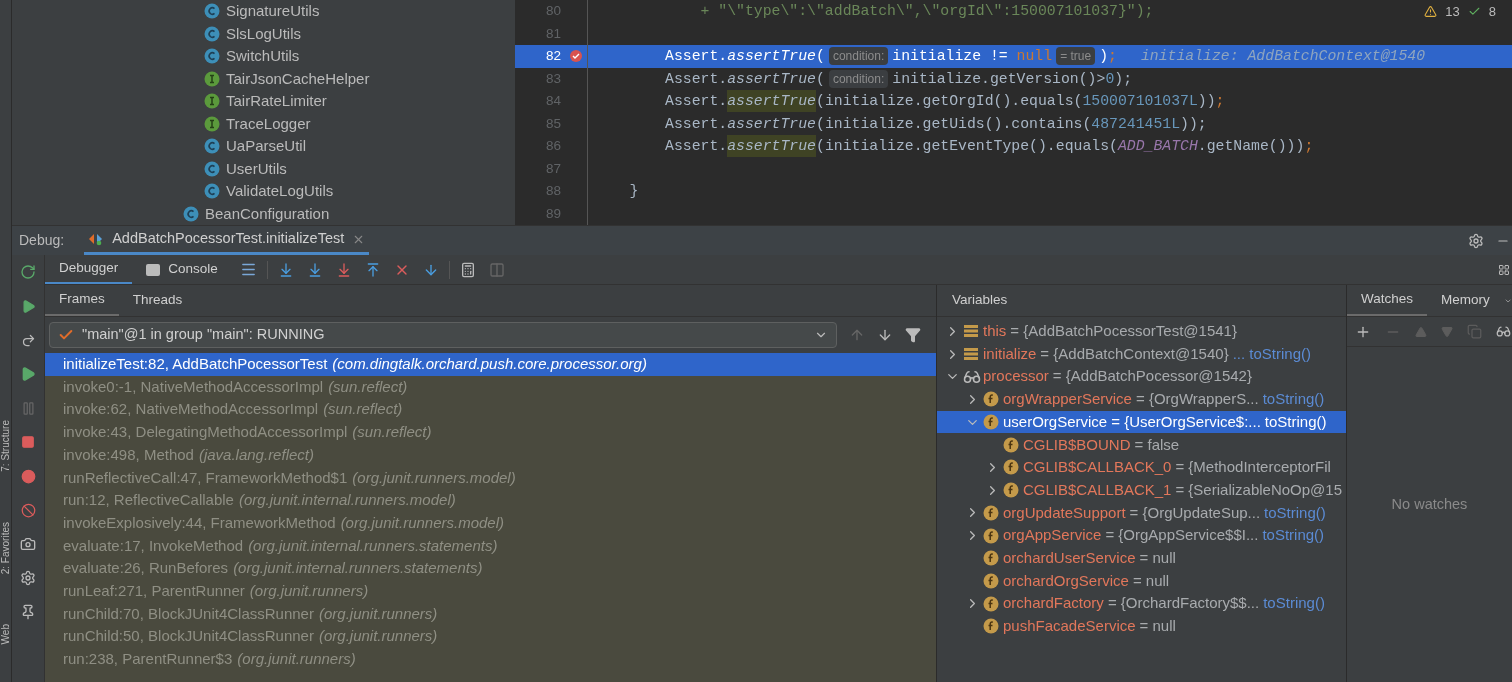 The height and width of the screenshot is (682, 1512). Describe the element at coordinates (576, 56) in the screenshot. I see `breakpoint-icon` at that location.